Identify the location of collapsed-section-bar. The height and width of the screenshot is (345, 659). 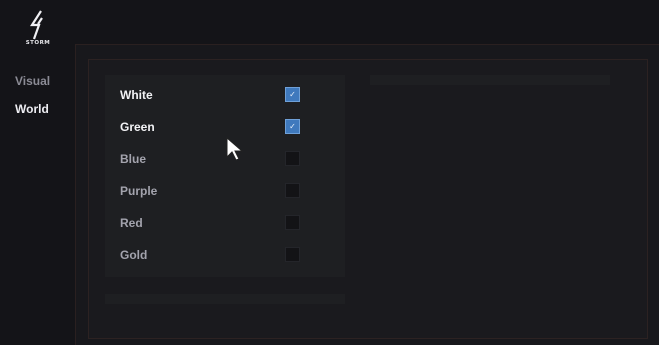
(225, 299).